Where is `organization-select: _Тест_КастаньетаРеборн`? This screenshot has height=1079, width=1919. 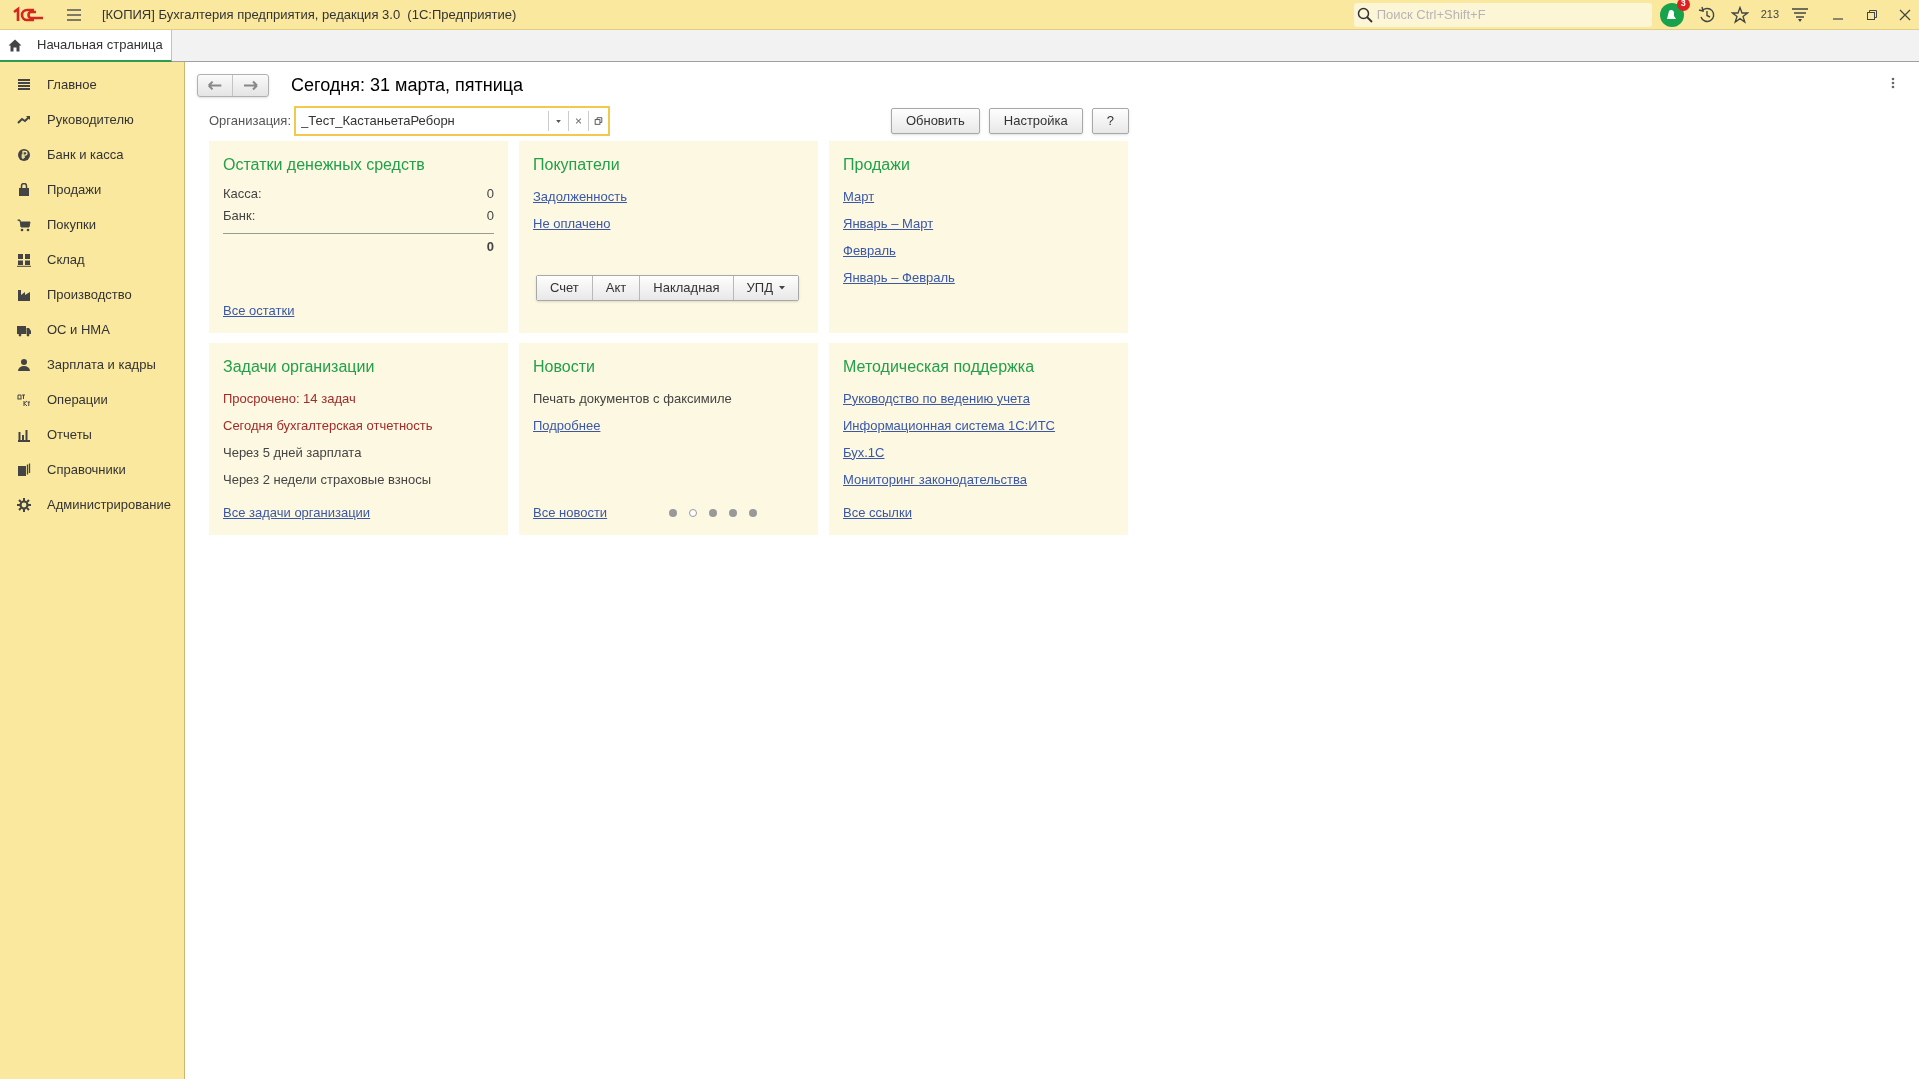
organization-select: _Тест_КастаньетаРеборн is located at coordinates (452, 121).